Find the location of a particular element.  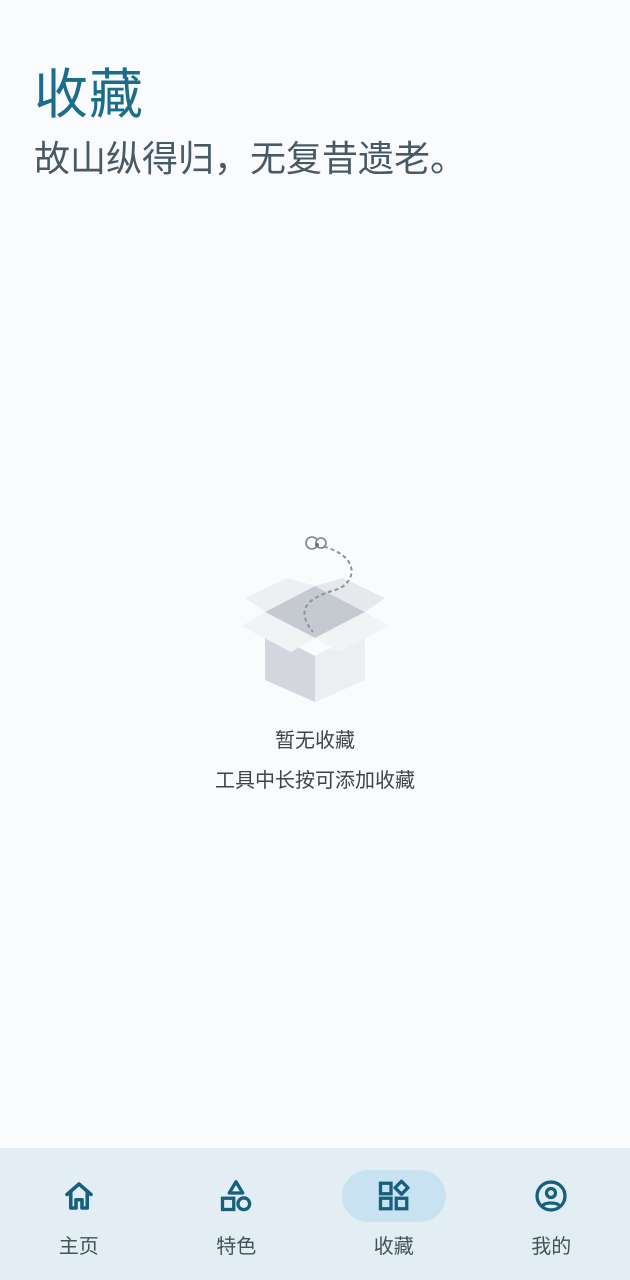

bottom-nav: 主页 特色 收藏 我的 is located at coordinates (315, 1214).